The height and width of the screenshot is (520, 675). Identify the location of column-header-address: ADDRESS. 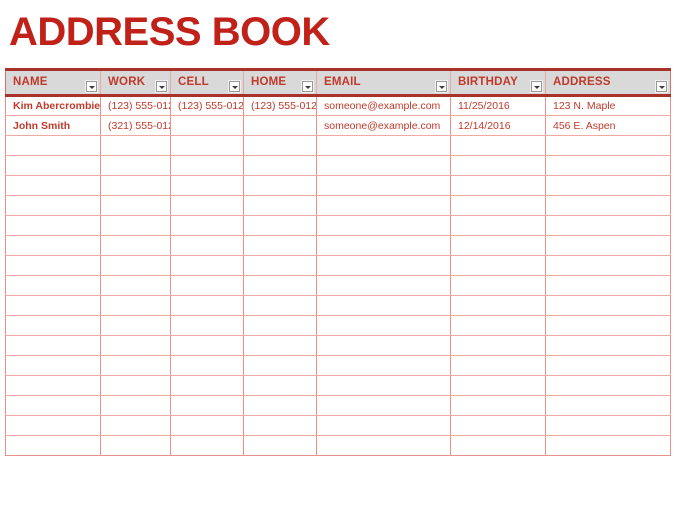
(608, 82).